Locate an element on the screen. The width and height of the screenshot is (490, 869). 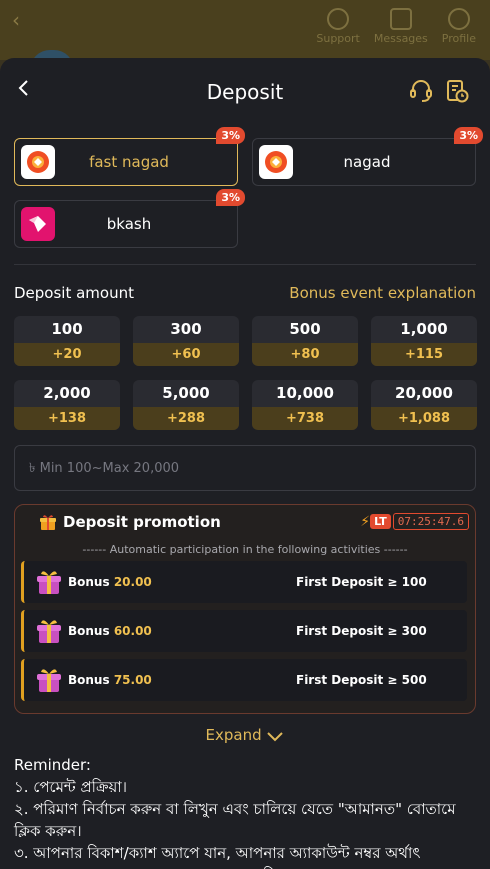
deposit-header: Deposit is located at coordinates (245, 90).